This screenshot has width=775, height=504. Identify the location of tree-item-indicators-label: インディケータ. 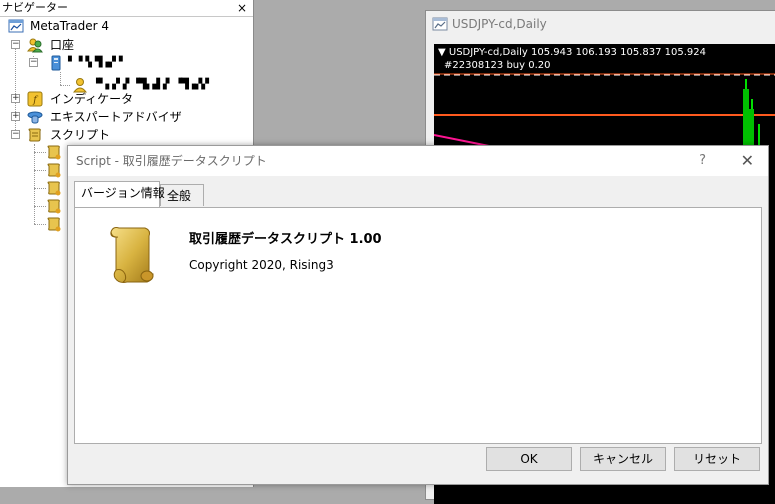
(92, 99).